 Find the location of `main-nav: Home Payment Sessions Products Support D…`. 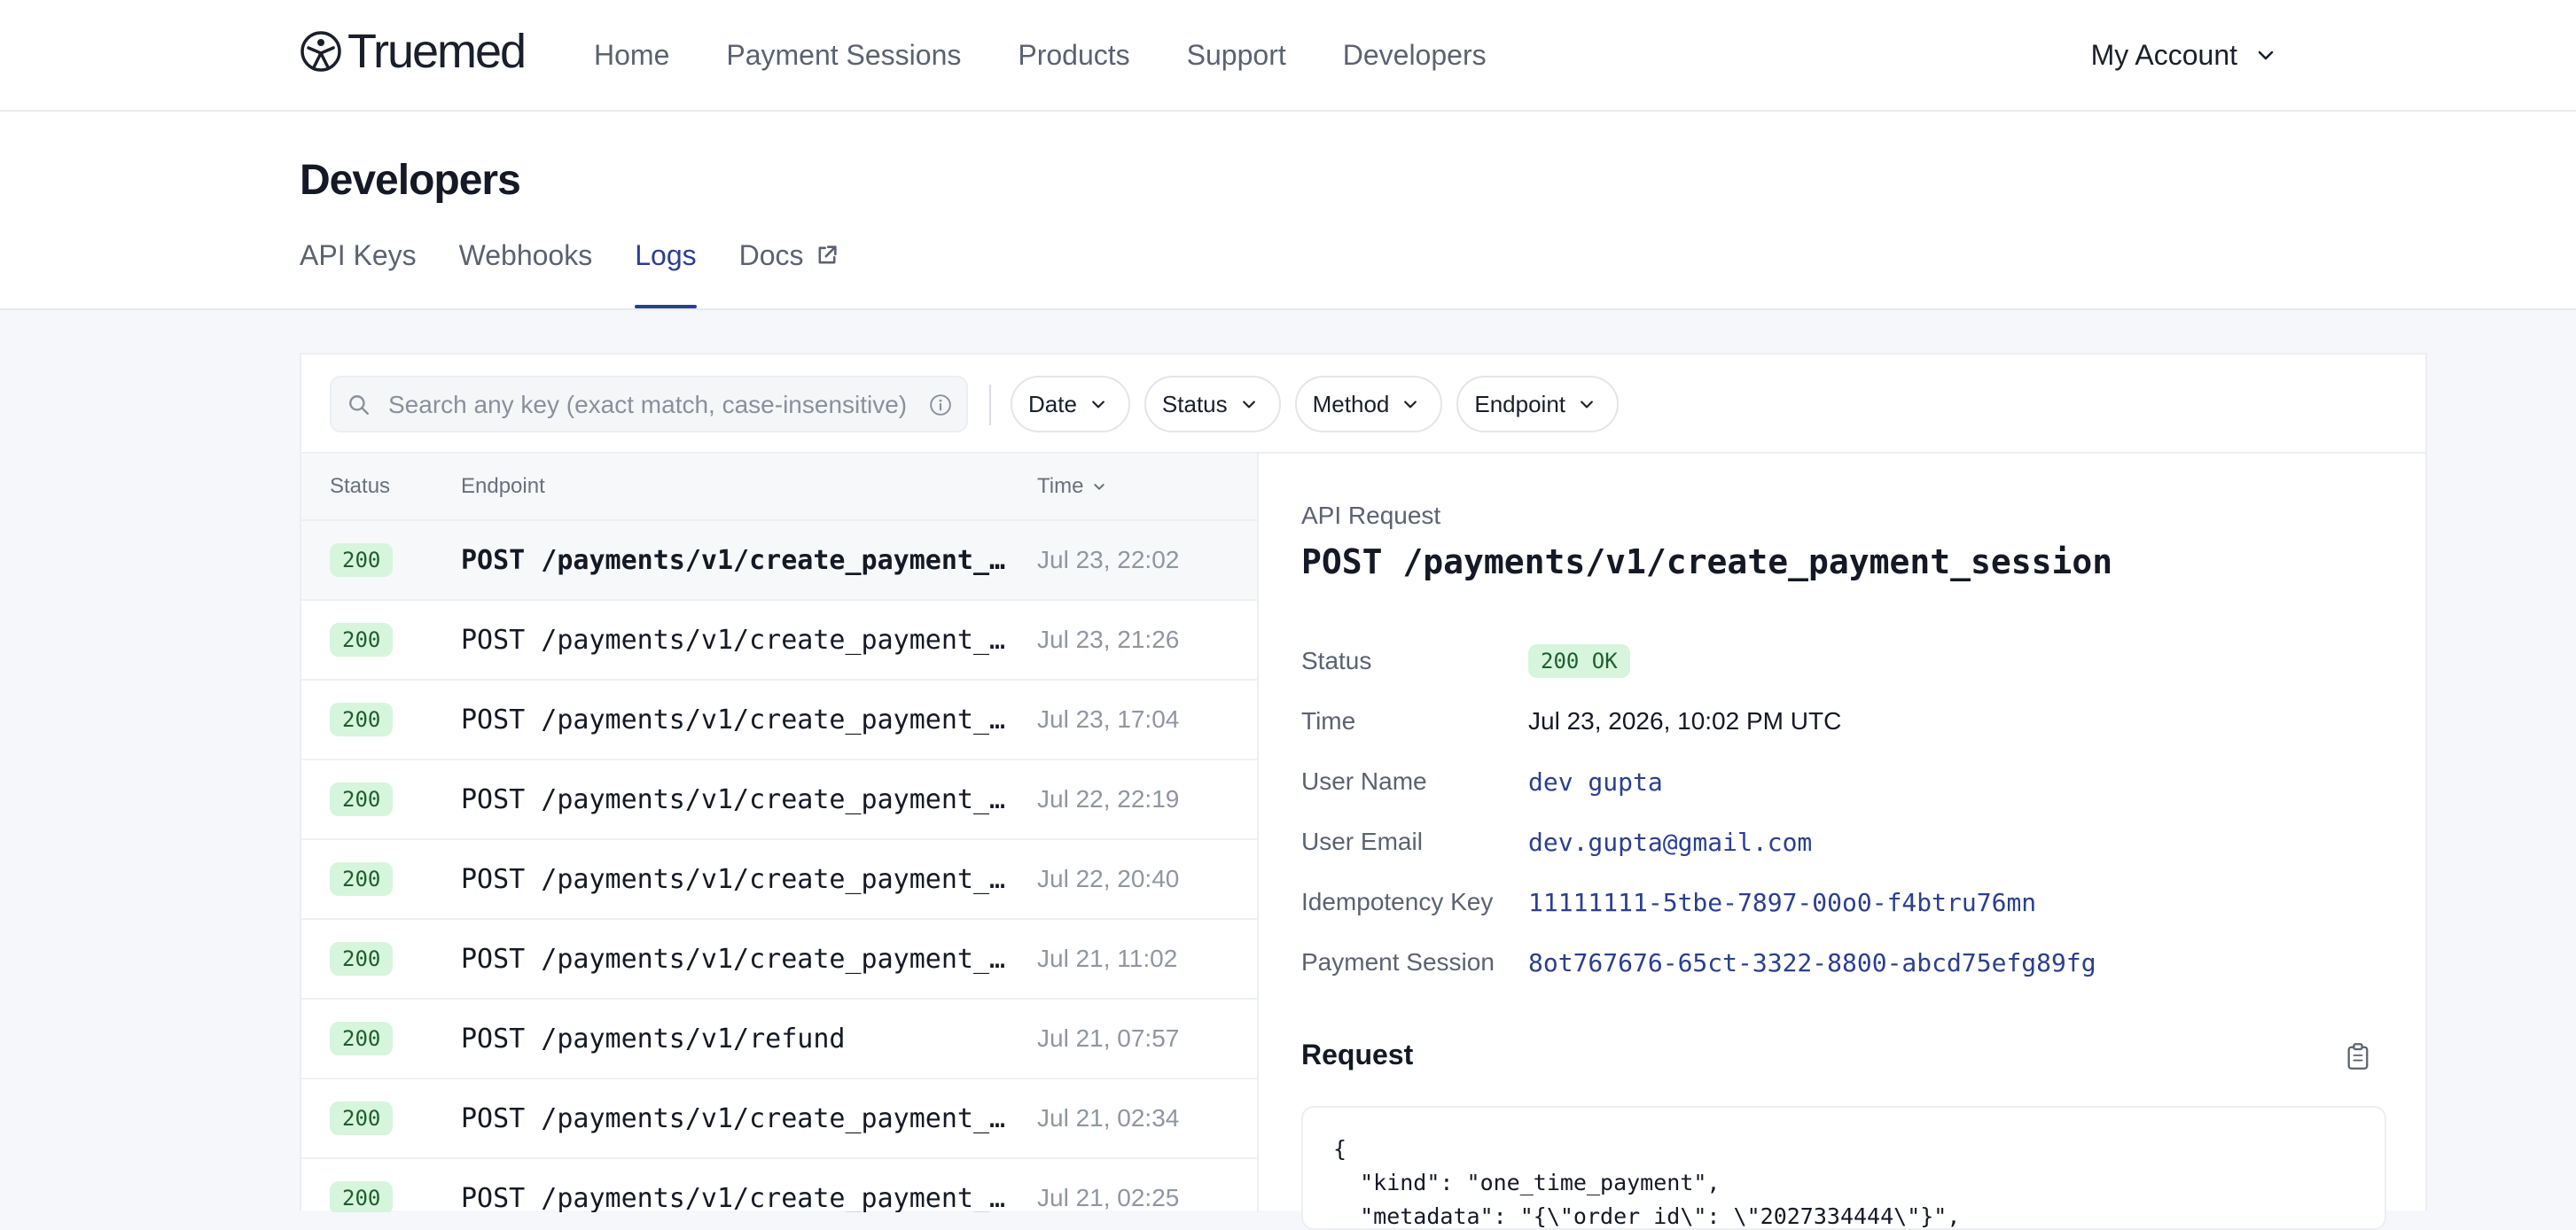

main-nav: Home Payment Sessions Products Support D… is located at coordinates (1040, 54).